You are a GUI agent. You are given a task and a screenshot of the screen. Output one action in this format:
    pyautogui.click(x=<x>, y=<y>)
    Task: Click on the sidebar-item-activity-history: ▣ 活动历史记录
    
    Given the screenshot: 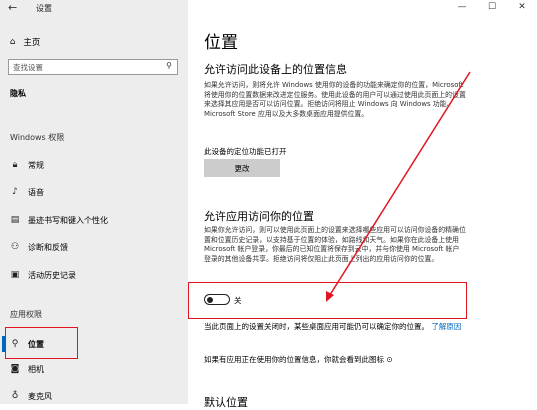 What is the action you would take?
    pyautogui.click(x=43, y=275)
    